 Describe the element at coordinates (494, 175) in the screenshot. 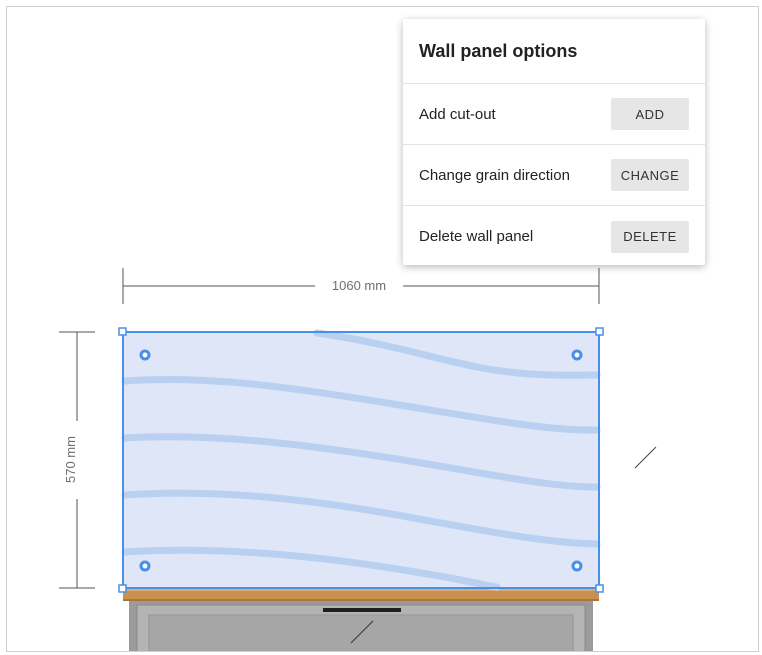

I see `change-grain-direction-label: Change grain direction` at that location.